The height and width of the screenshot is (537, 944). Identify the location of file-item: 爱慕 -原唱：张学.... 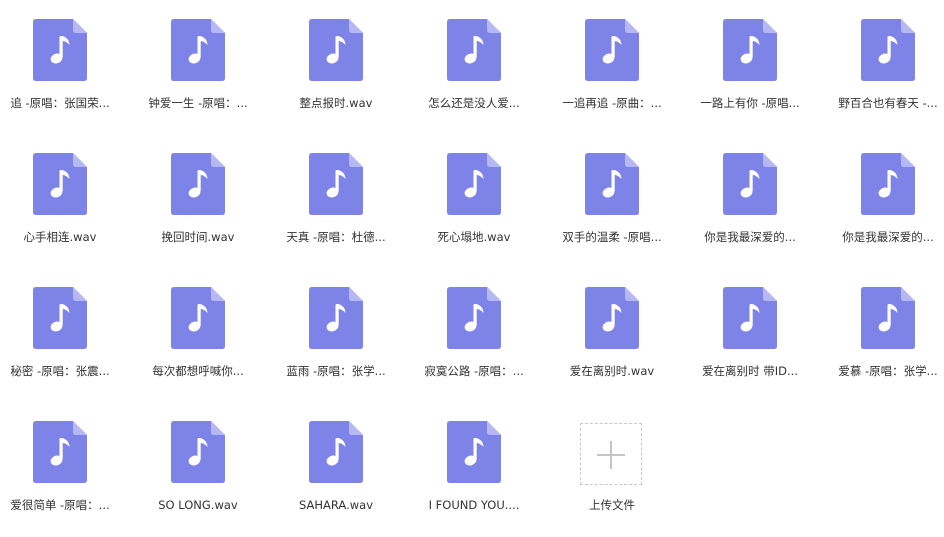
(886, 331).